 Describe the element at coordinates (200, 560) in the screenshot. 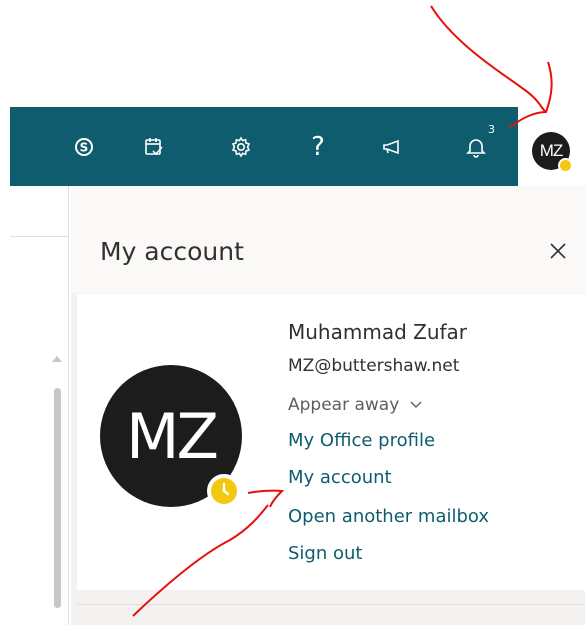

I see `annotation-arrow-bottom` at that location.